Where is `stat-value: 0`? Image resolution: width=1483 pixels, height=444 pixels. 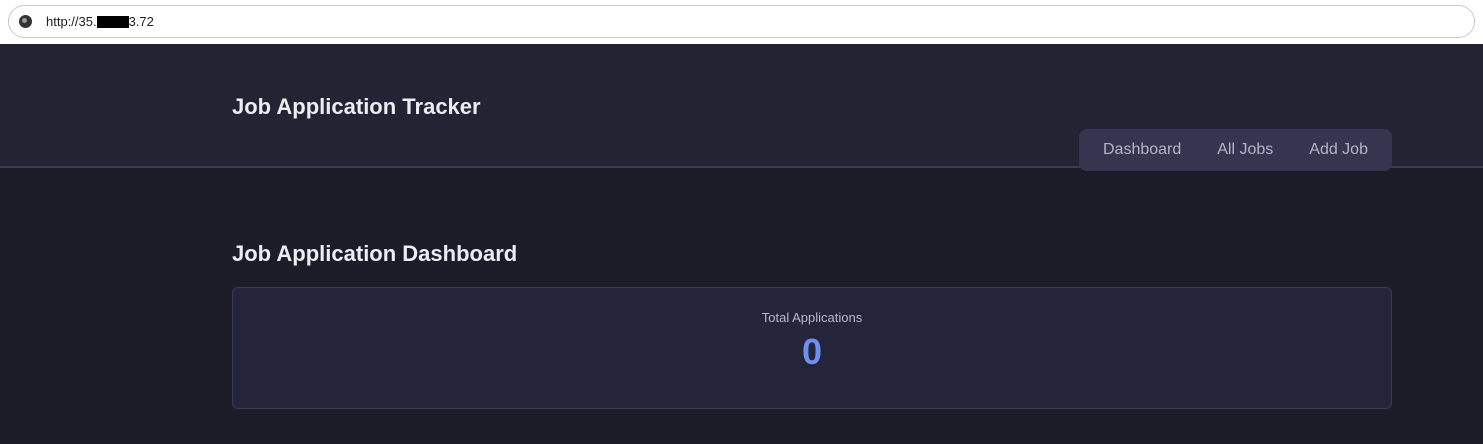 stat-value: 0 is located at coordinates (812, 351).